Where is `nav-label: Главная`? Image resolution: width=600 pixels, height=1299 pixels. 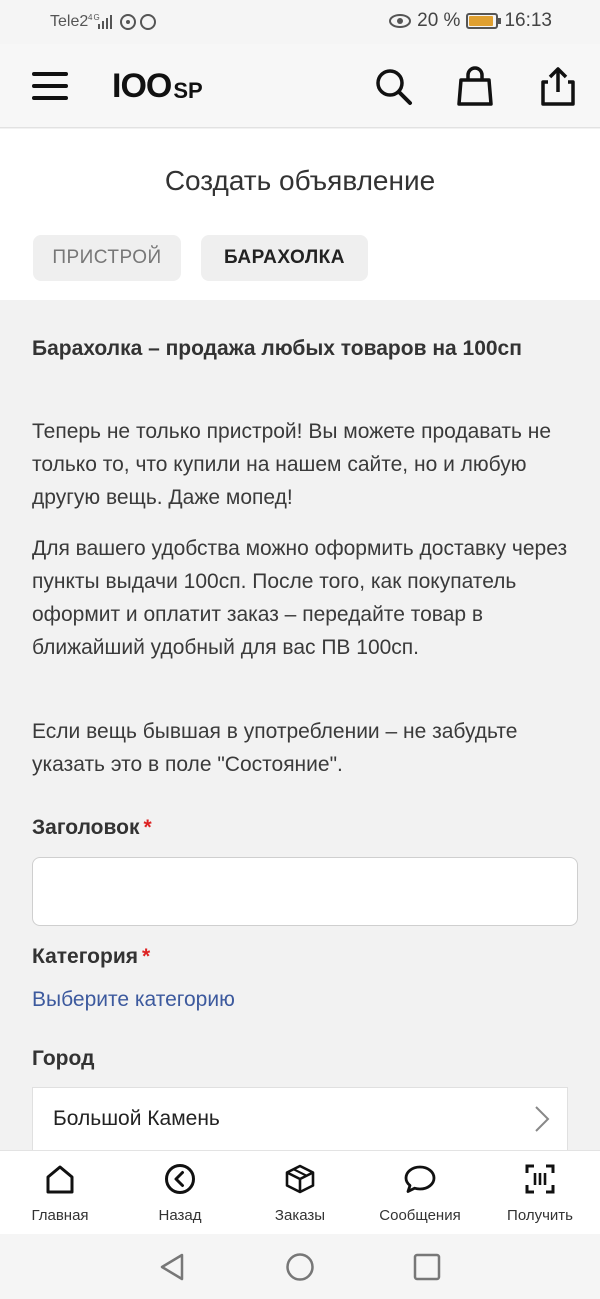 nav-label: Главная is located at coordinates (60, 1215).